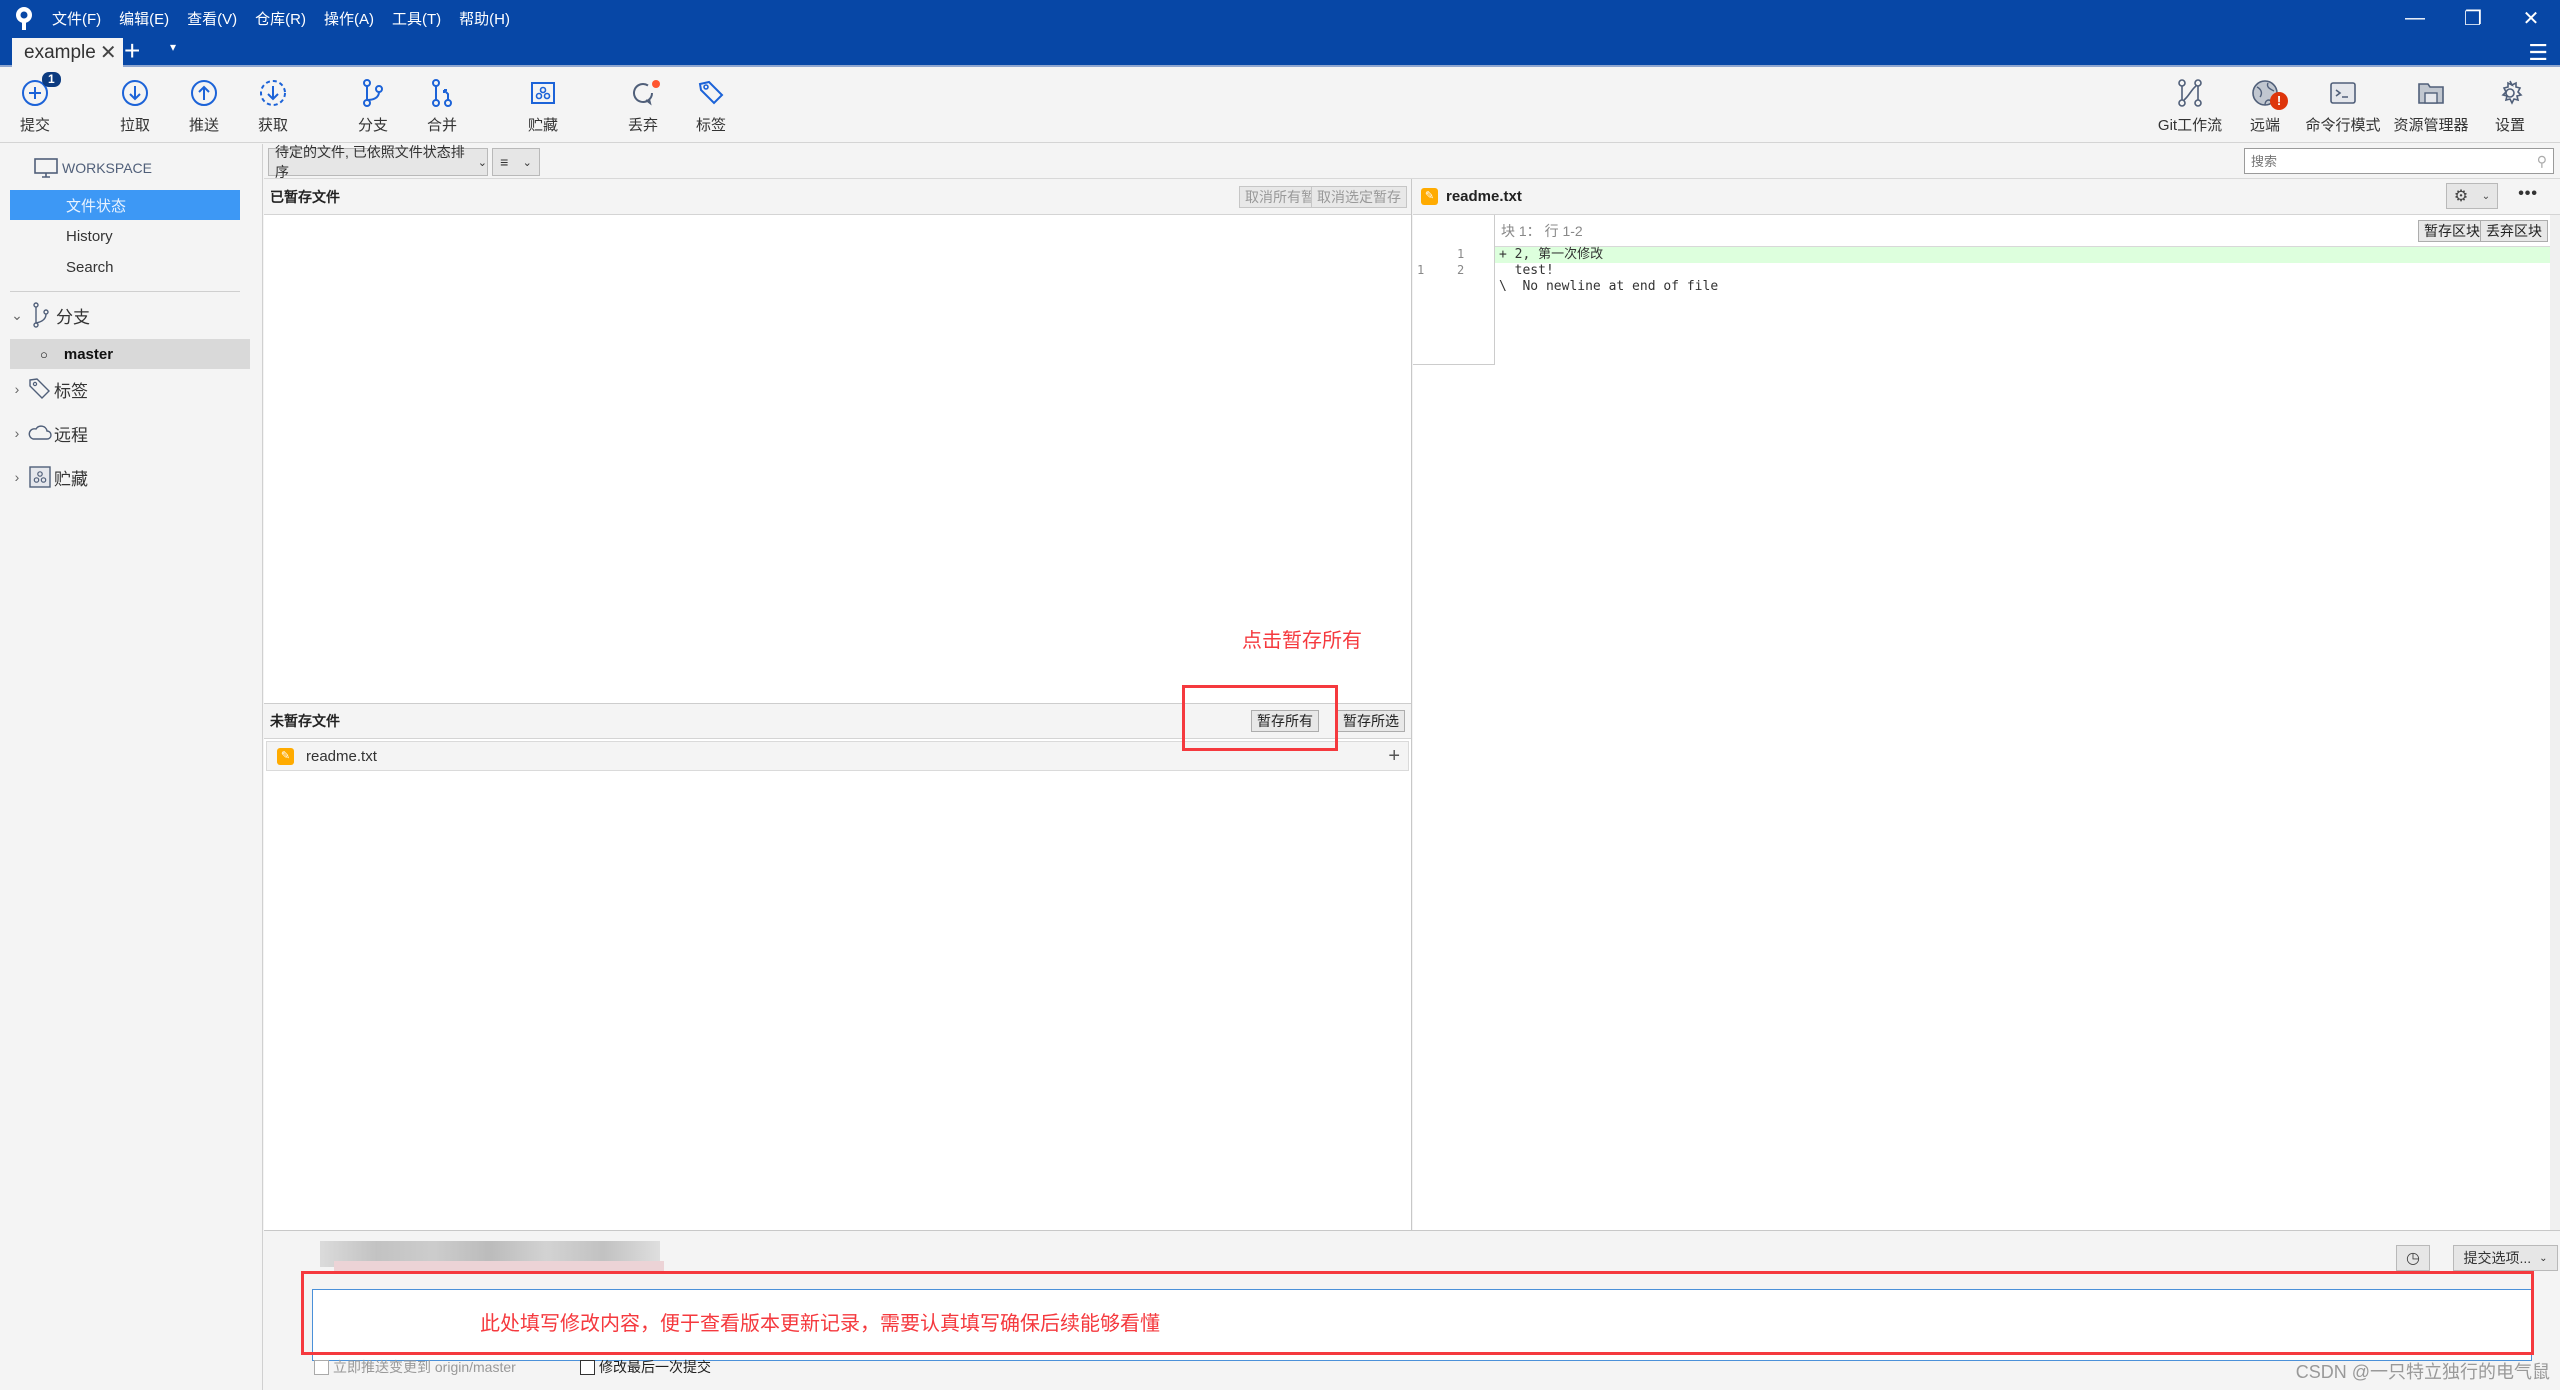 Image resolution: width=2560 pixels, height=1390 pixels. What do you see at coordinates (349, 18) in the screenshot?
I see `menu-actions: 操作(A)` at bounding box center [349, 18].